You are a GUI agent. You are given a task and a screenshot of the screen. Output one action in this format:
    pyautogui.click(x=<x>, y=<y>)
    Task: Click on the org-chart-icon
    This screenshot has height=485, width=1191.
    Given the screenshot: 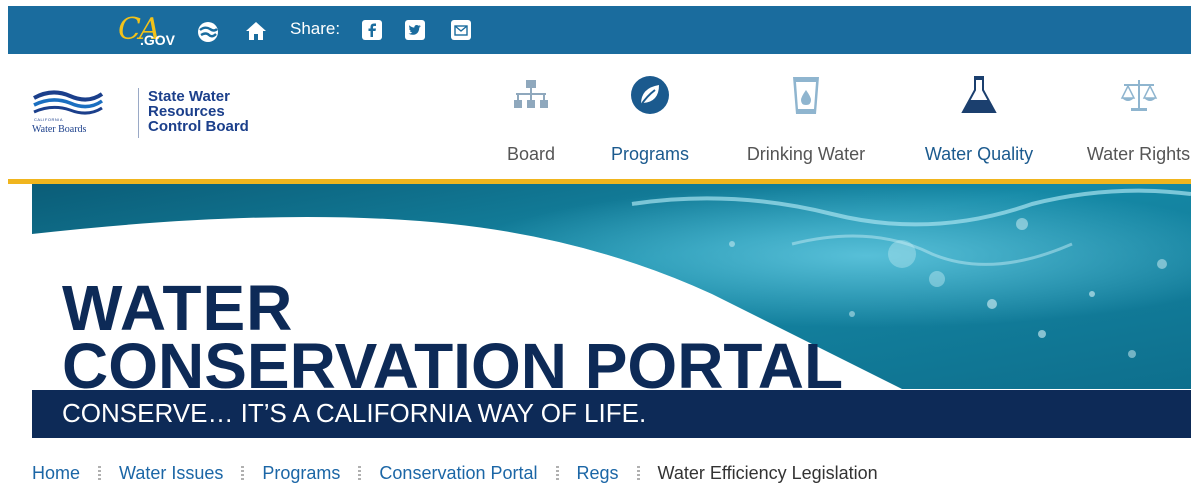 What is the action you would take?
    pyautogui.click(x=531, y=94)
    